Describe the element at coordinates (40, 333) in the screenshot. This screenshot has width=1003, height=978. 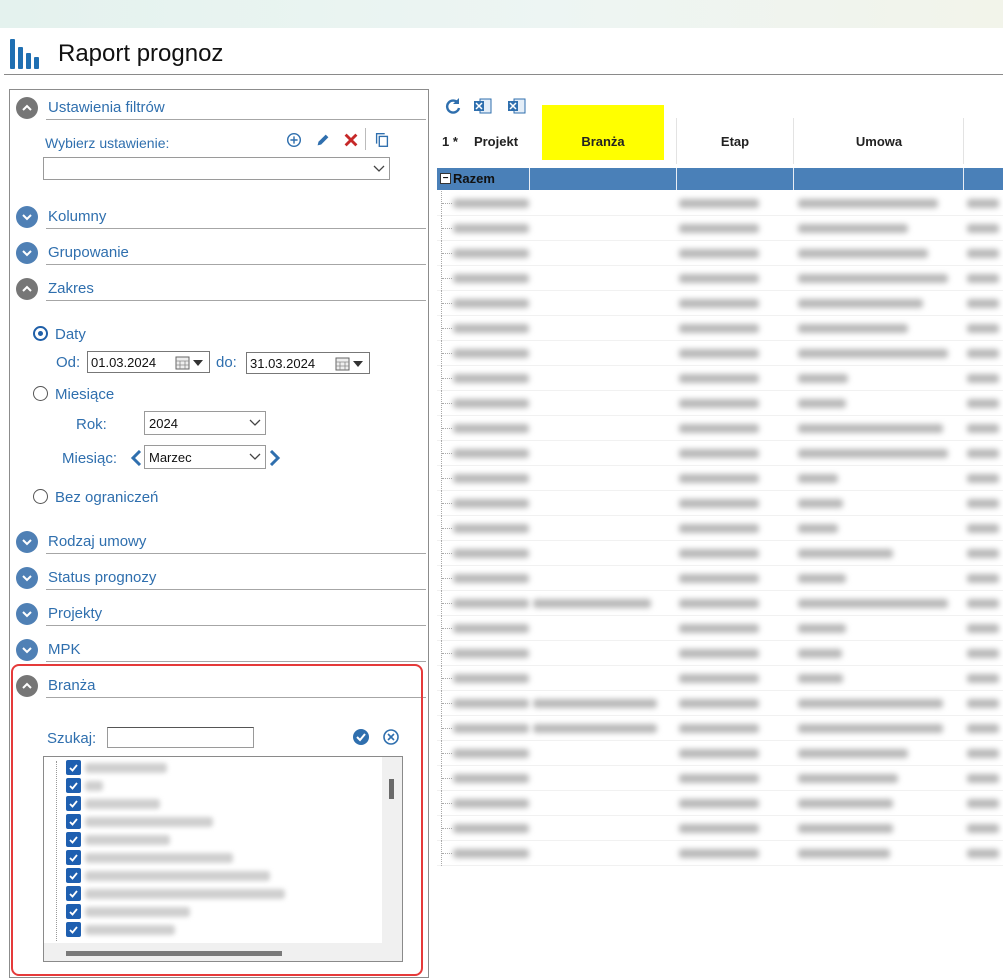
I see `radio-daty` at that location.